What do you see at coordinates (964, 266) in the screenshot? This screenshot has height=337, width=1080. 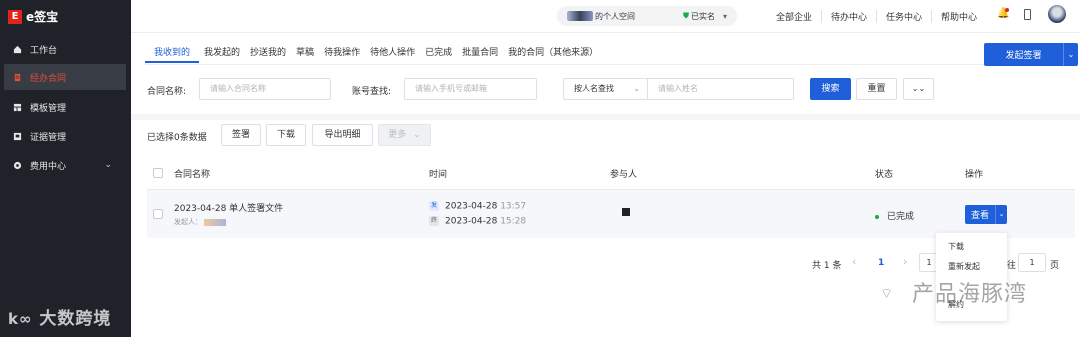 I see `menu-item-reinitiate: 重新发起` at bounding box center [964, 266].